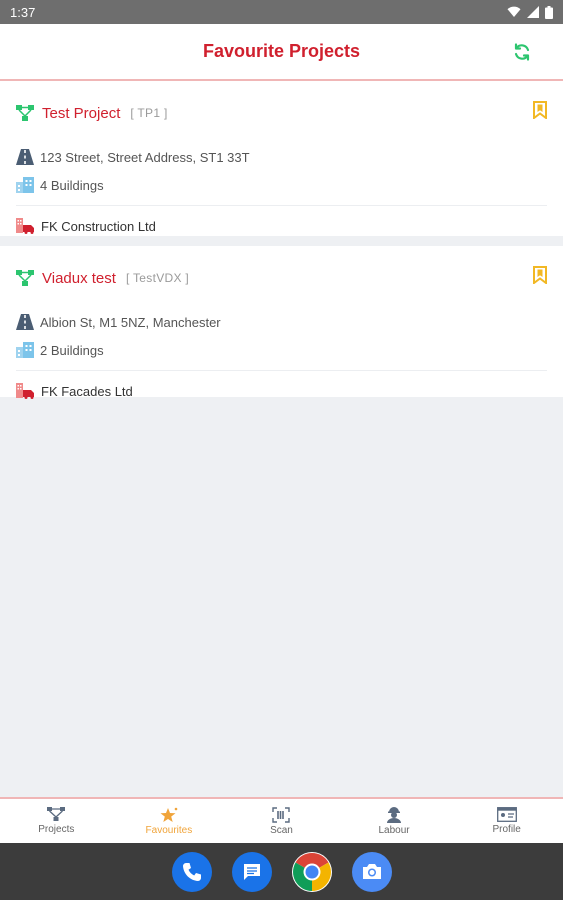 This screenshot has width=563, height=900. I want to click on status-icons, so click(530, 12).